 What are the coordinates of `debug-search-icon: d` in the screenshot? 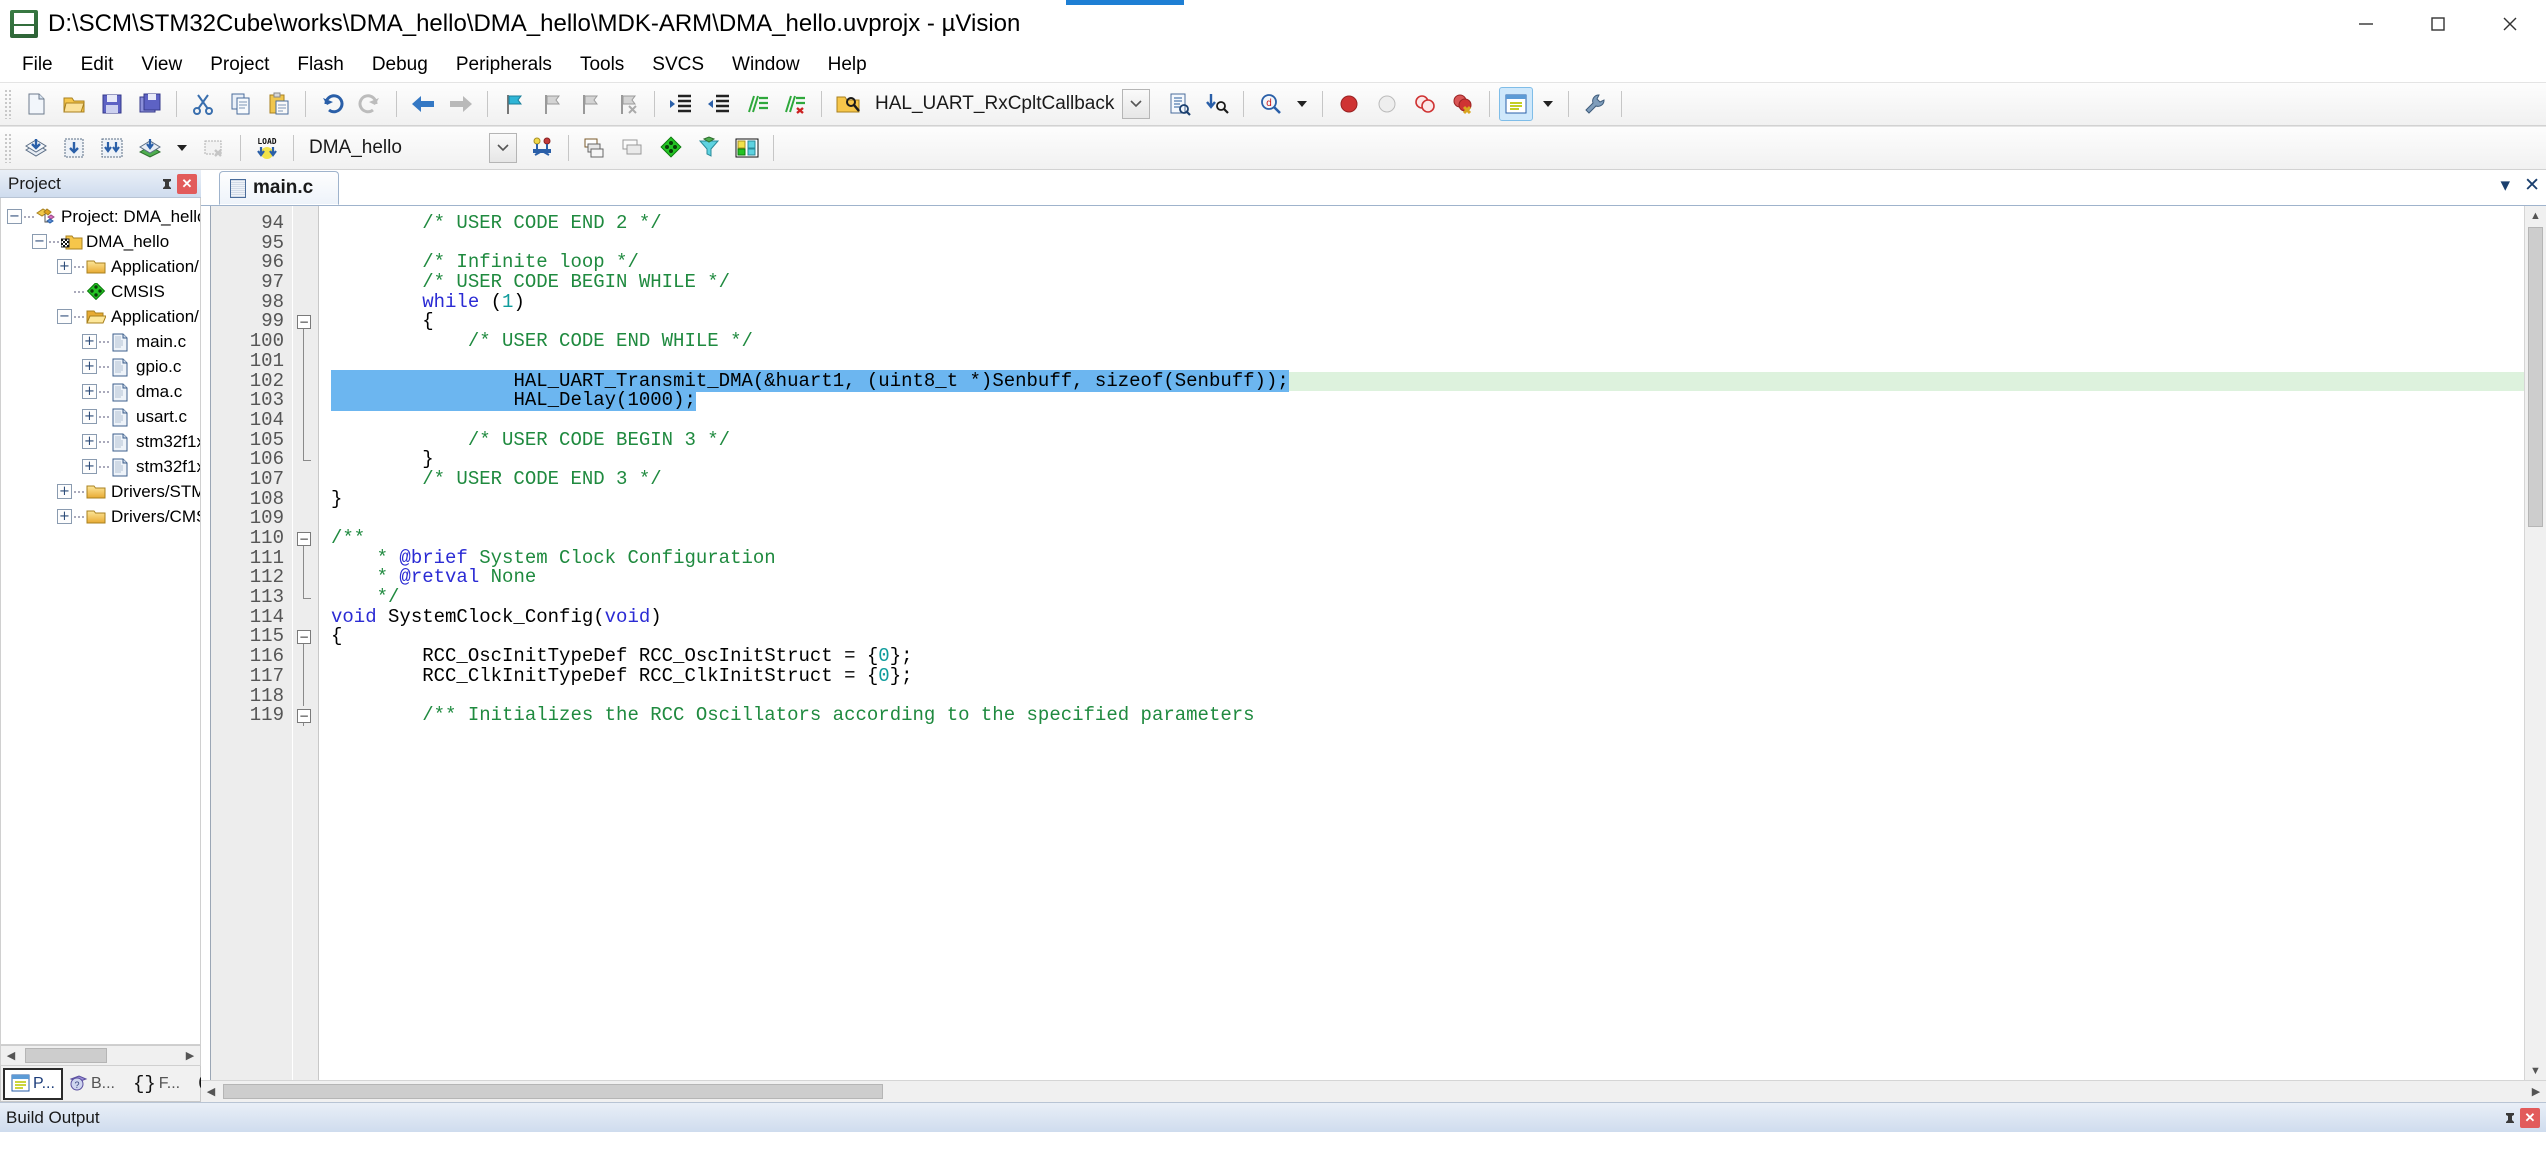 It's located at (1270, 104).